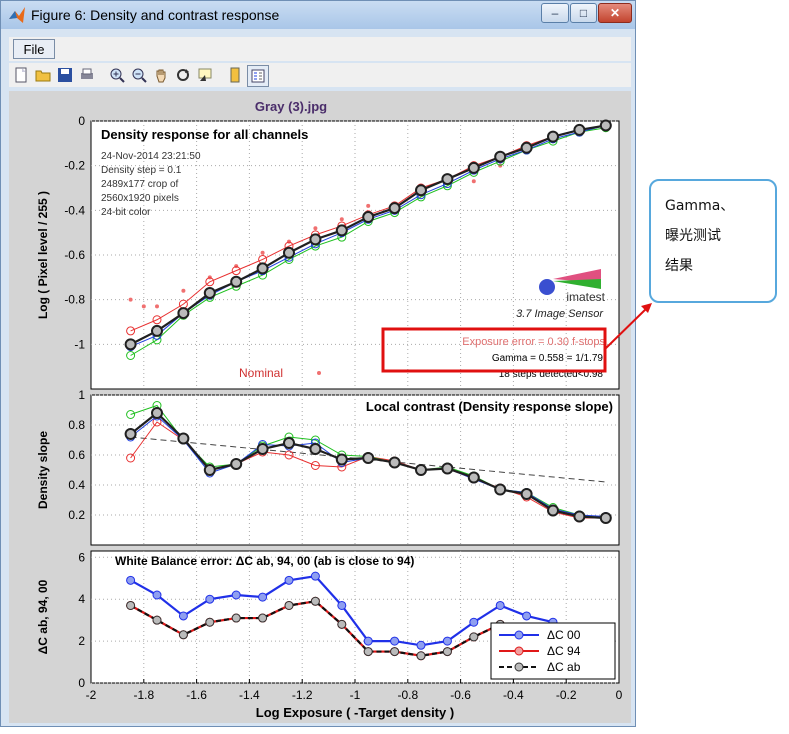 The image size is (789, 734). I want to click on x-tick-label: -0.4, so click(513, 695).